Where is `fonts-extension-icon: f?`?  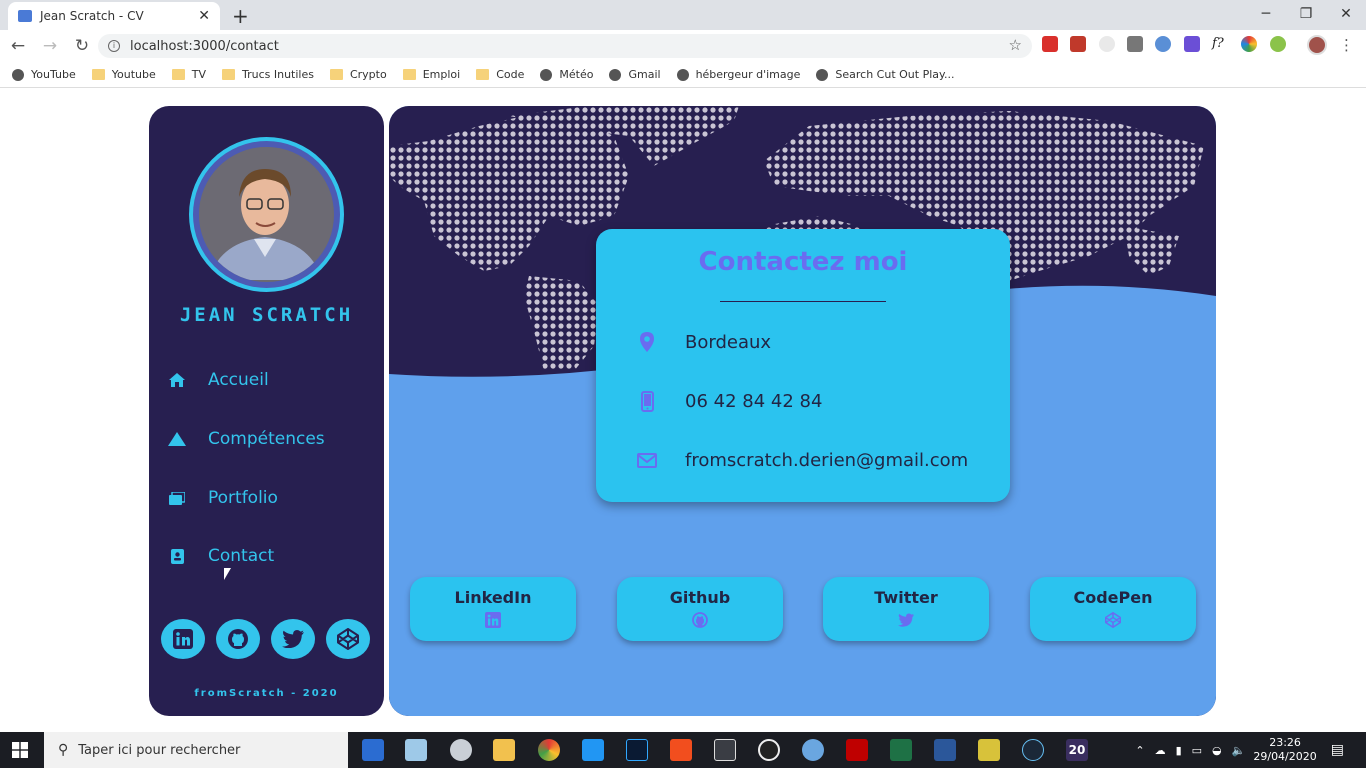
fonts-extension-icon: f? is located at coordinates (1220, 44).